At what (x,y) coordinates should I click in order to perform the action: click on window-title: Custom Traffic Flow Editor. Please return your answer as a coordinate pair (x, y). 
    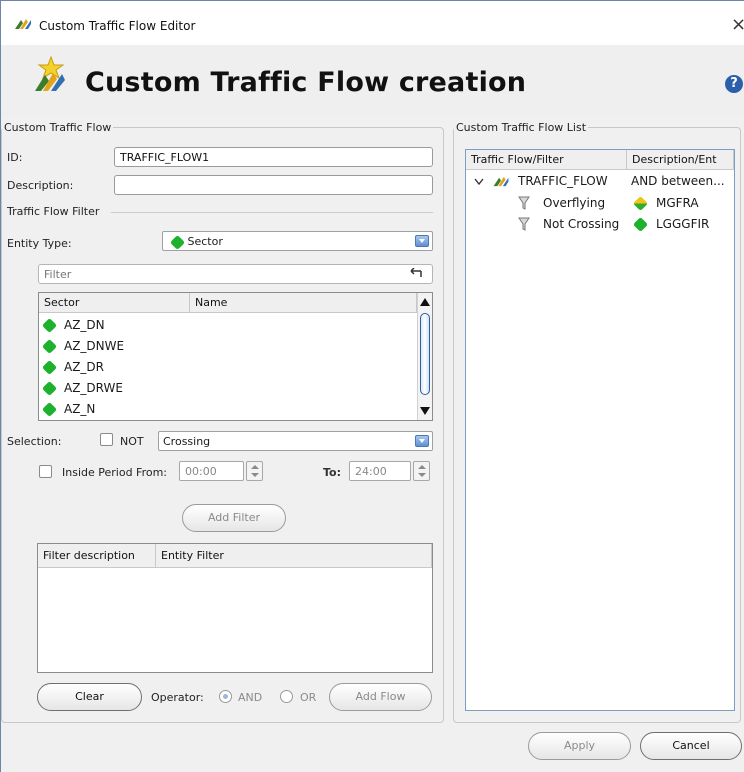
    Looking at the image, I should click on (117, 26).